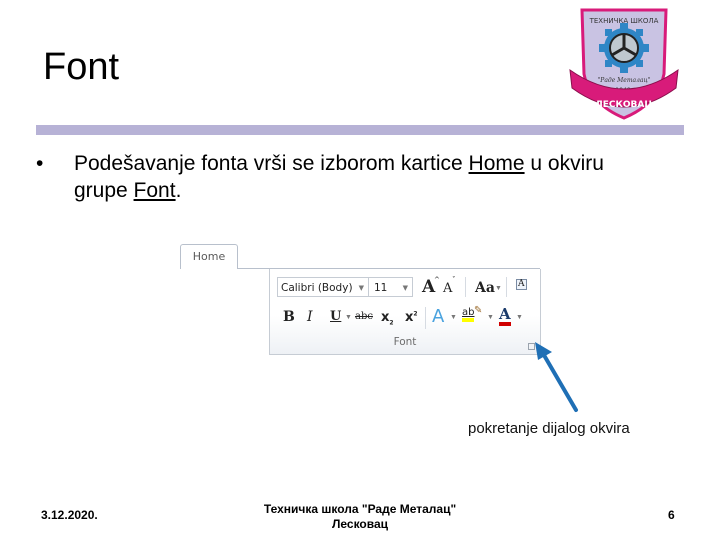  What do you see at coordinates (360, 524) in the screenshot?
I see `footer-school-line2: Лесковац` at bounding box center [360, 524].